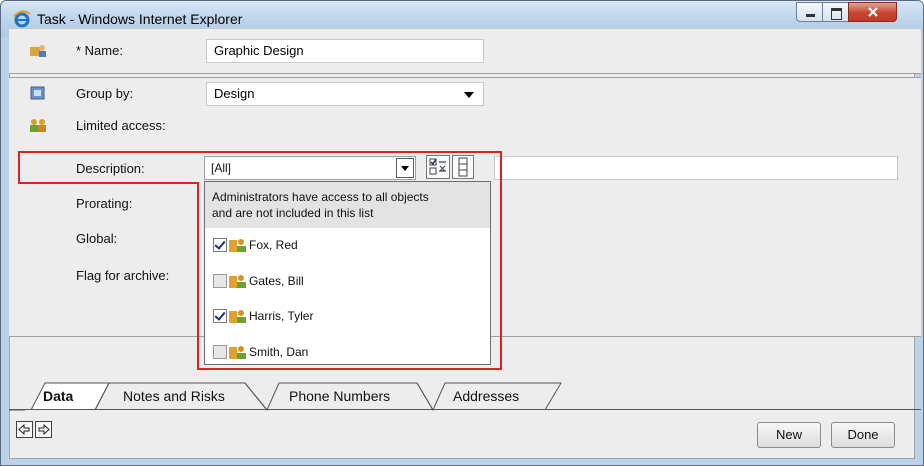  I want to click on tab-notes-label: Notes and Risks, so click(174, 396).